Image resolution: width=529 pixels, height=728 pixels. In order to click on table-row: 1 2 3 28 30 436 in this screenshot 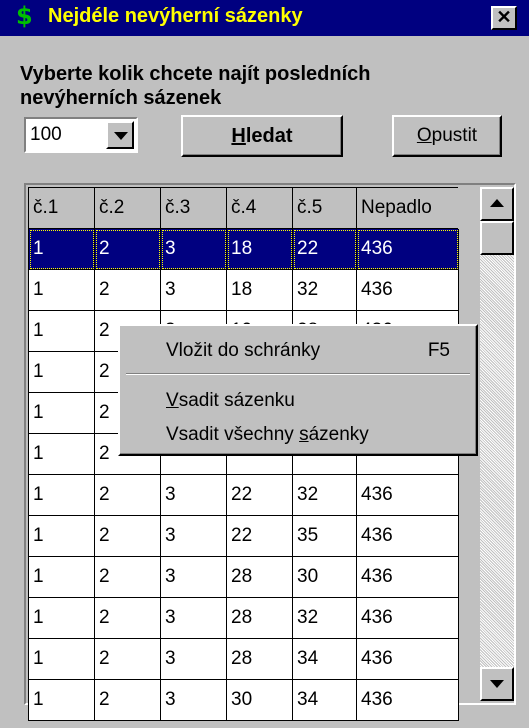, I will do `click(243, 577)`.